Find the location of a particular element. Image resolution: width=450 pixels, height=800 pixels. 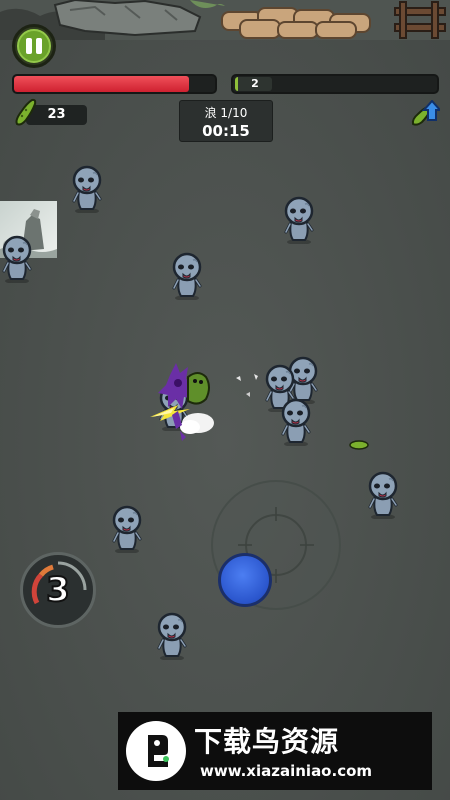

xp-bar: 2 is located at coordinates (335, 84).